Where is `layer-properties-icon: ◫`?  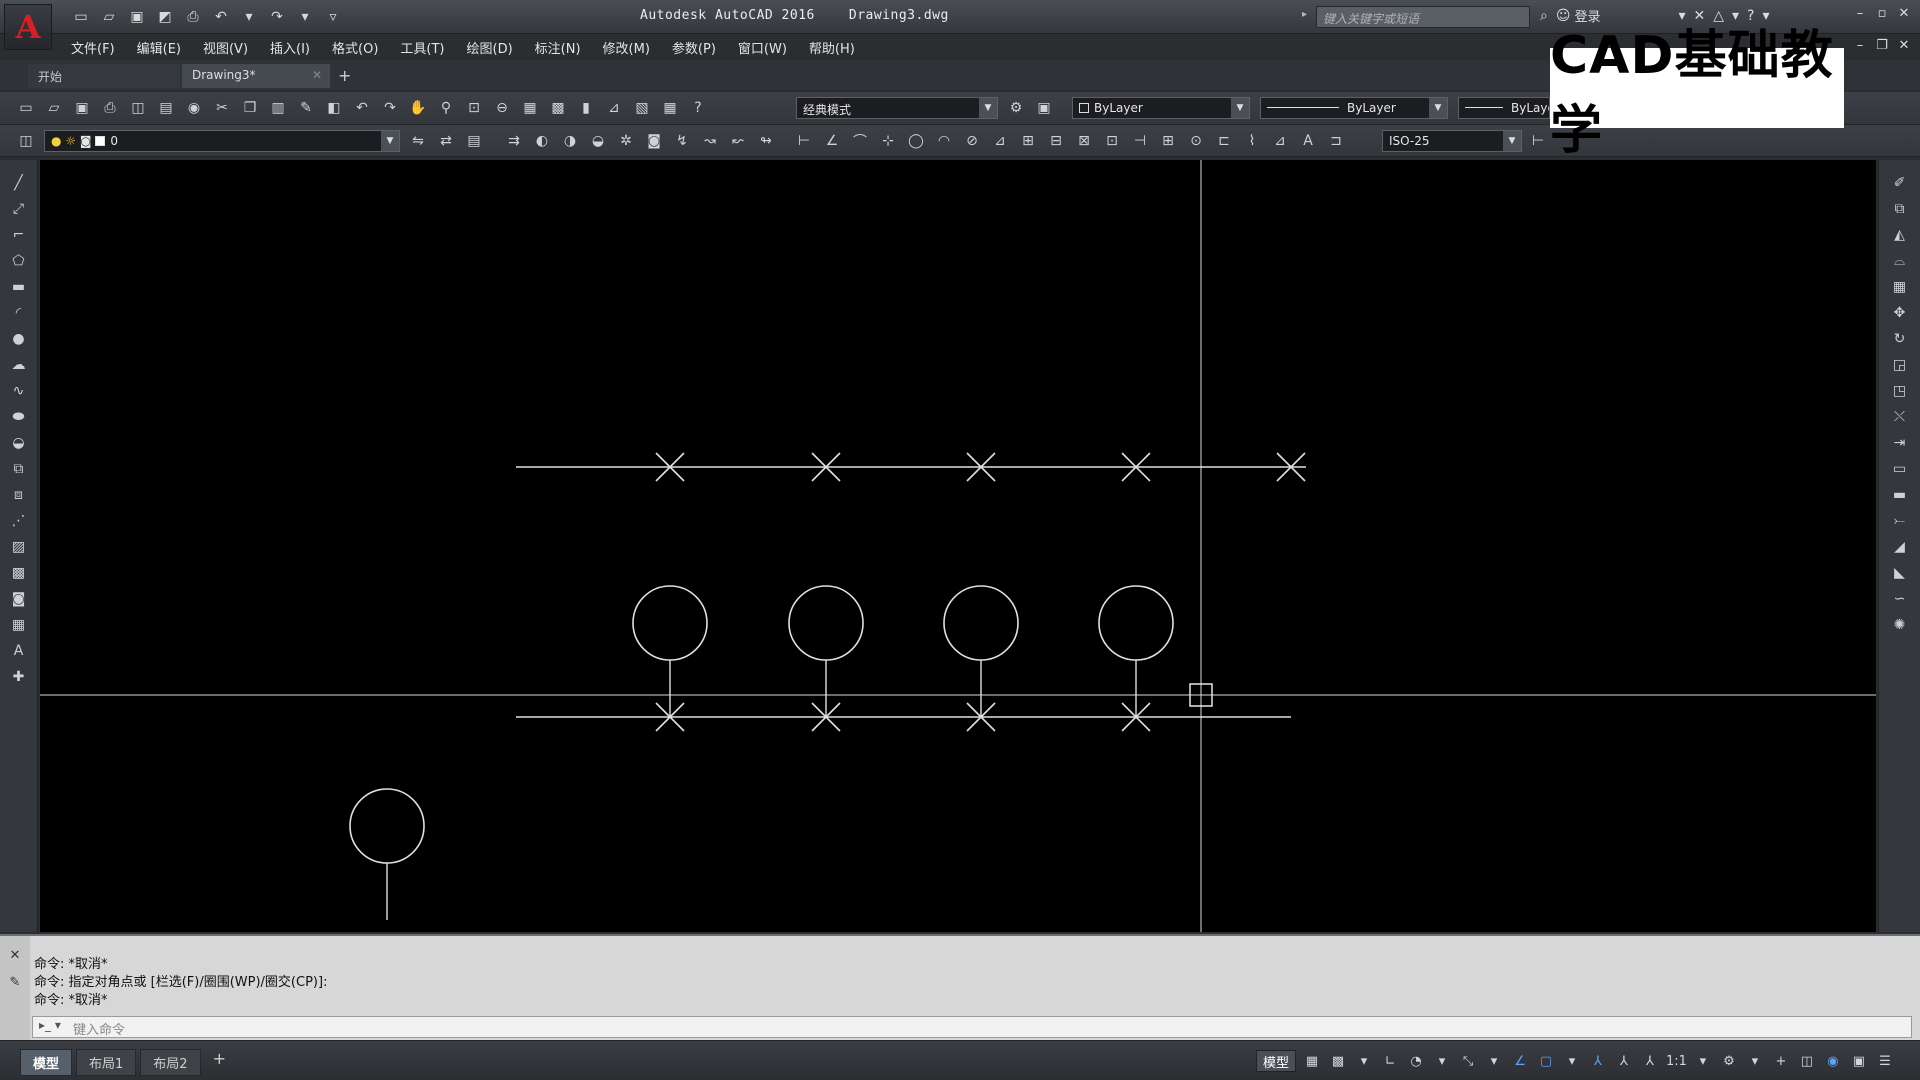
layer-properties-icon: ◫ is located at coordinates (26, 141).